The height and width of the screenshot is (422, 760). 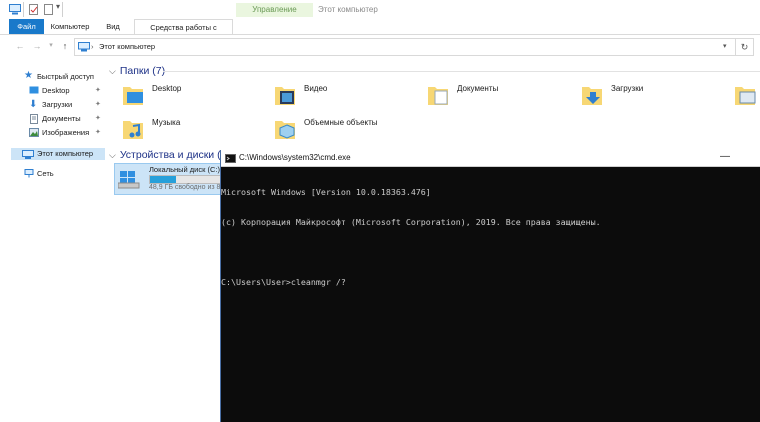 What do you see at coordinates (127, 47) in the screenshot?
I see `breadcrumb: Этот компьютер` at bounding box center [127, 47].